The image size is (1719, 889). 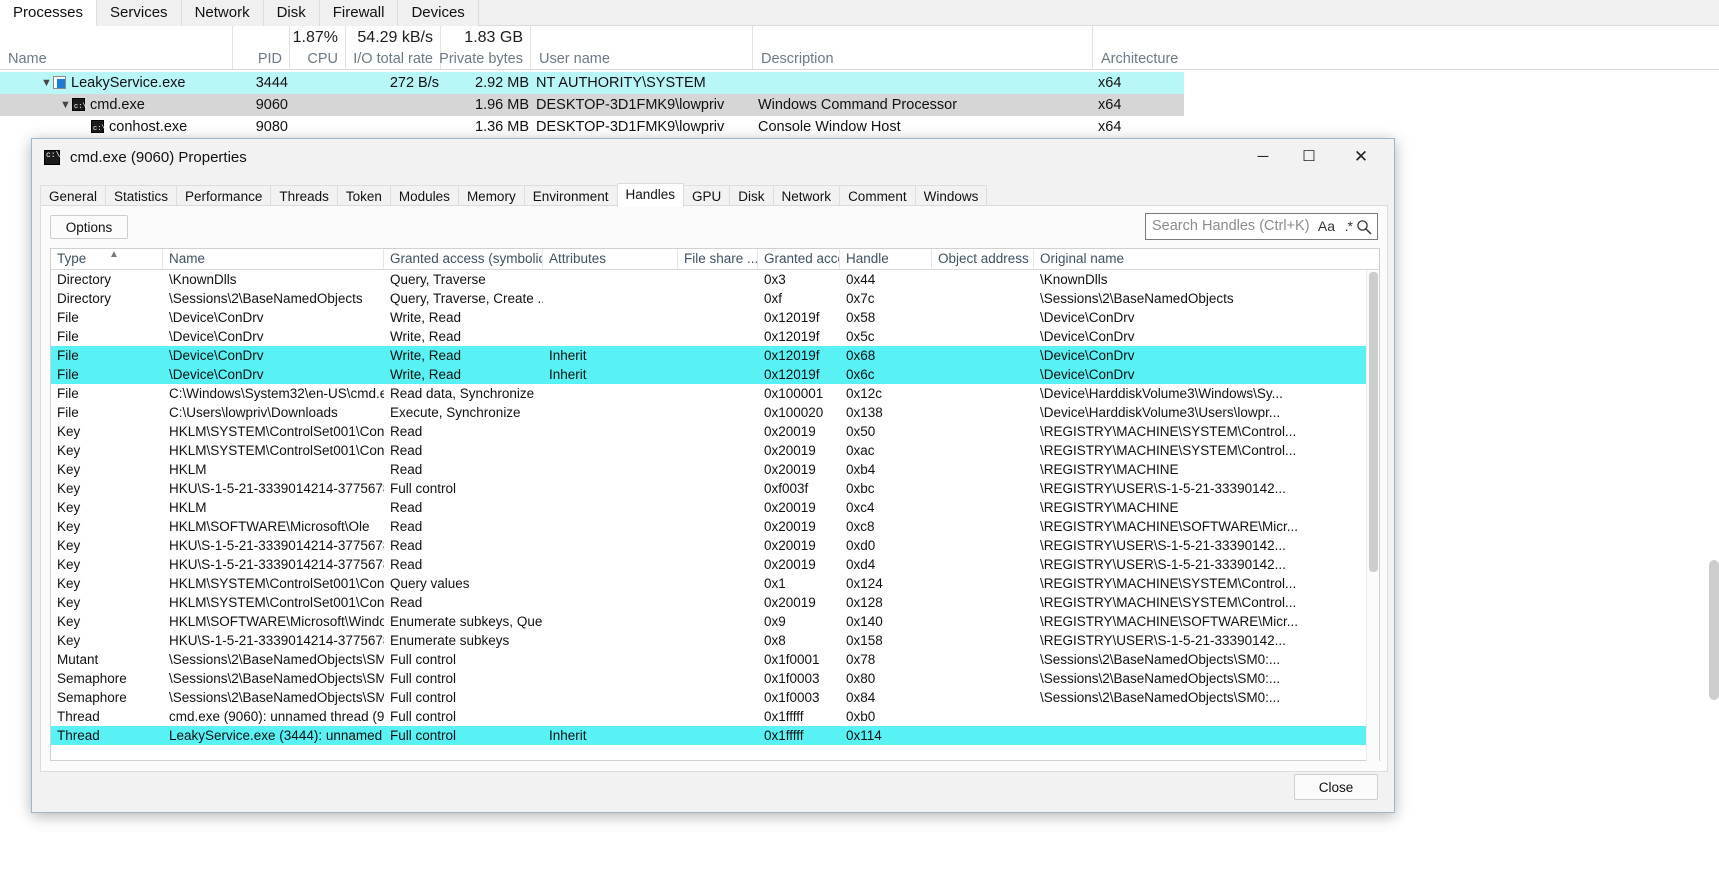 I want to click on tab-handles: Handles, so click(x=650, y=195).